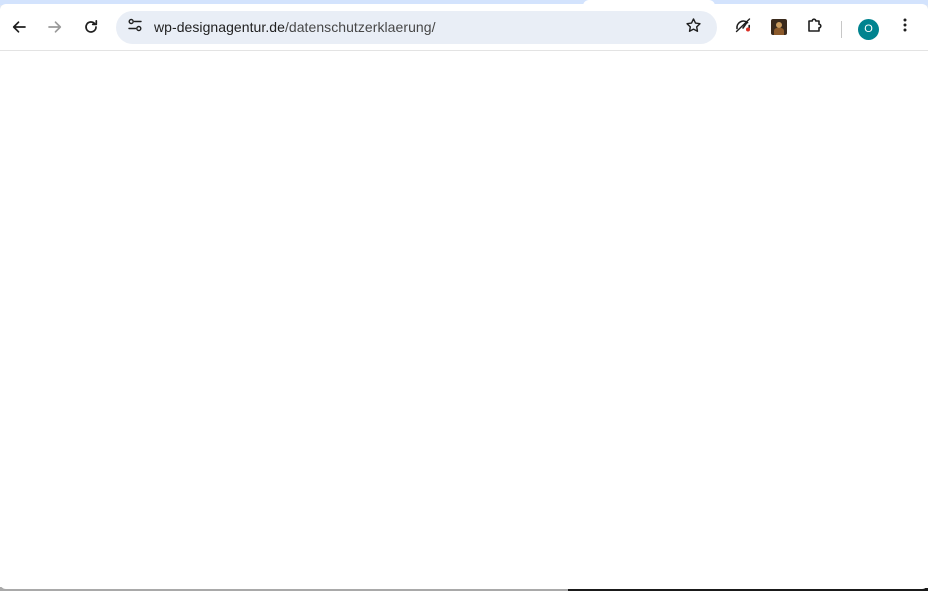 Image resolution: width=928 pixels, height=591 pixels. I want to click on reload-icon, so click(91, 27).